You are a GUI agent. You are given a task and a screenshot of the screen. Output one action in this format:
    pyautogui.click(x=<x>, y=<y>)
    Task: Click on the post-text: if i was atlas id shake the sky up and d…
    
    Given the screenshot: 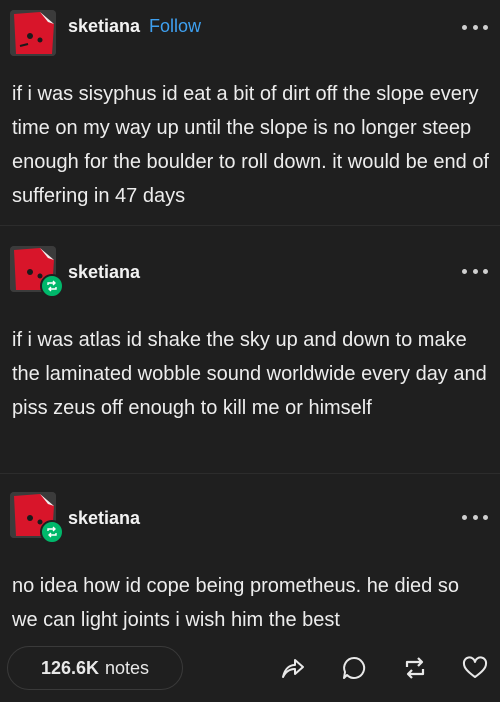 What is the action you would take?
    pyautogui.click(x=249, y=374)
    